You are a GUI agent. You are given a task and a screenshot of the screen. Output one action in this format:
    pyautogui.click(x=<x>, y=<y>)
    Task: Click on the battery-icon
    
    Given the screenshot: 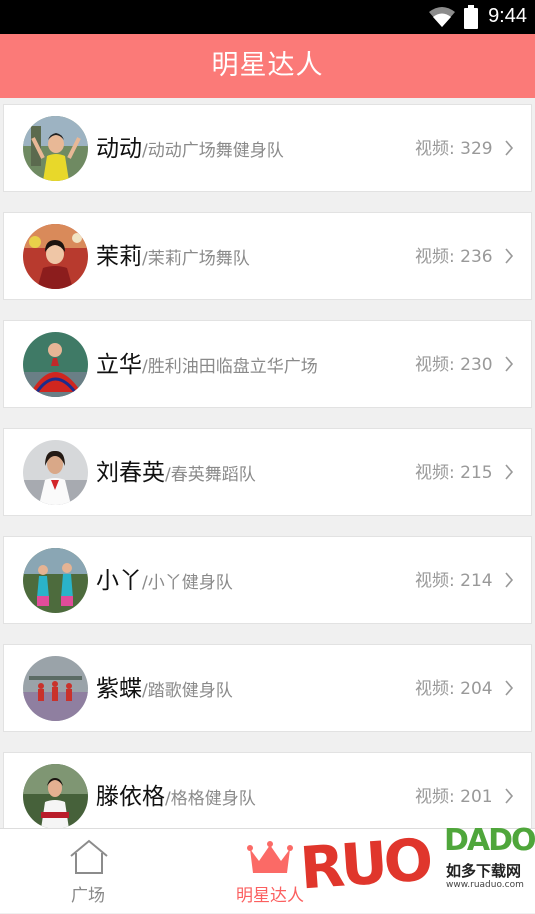 What is the action you would take?
    pyautogui.click(x=471, y=19)
    